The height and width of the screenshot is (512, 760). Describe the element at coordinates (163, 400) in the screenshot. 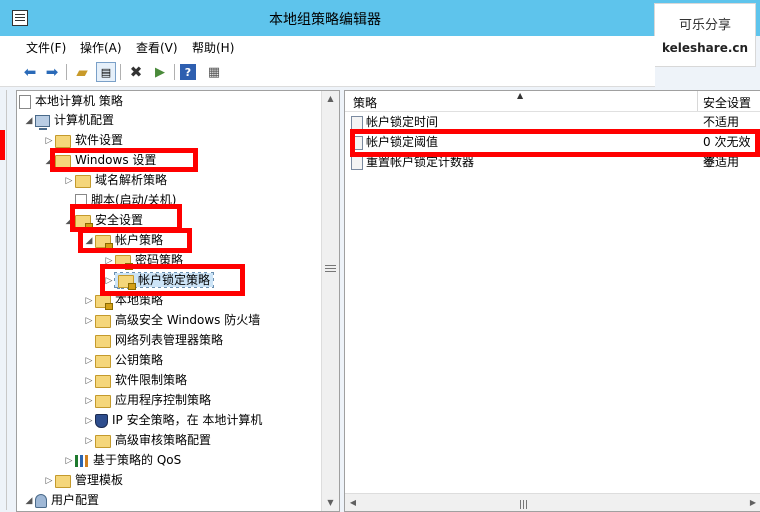

I see `tree-label: 应用程序控制策略` at that location.